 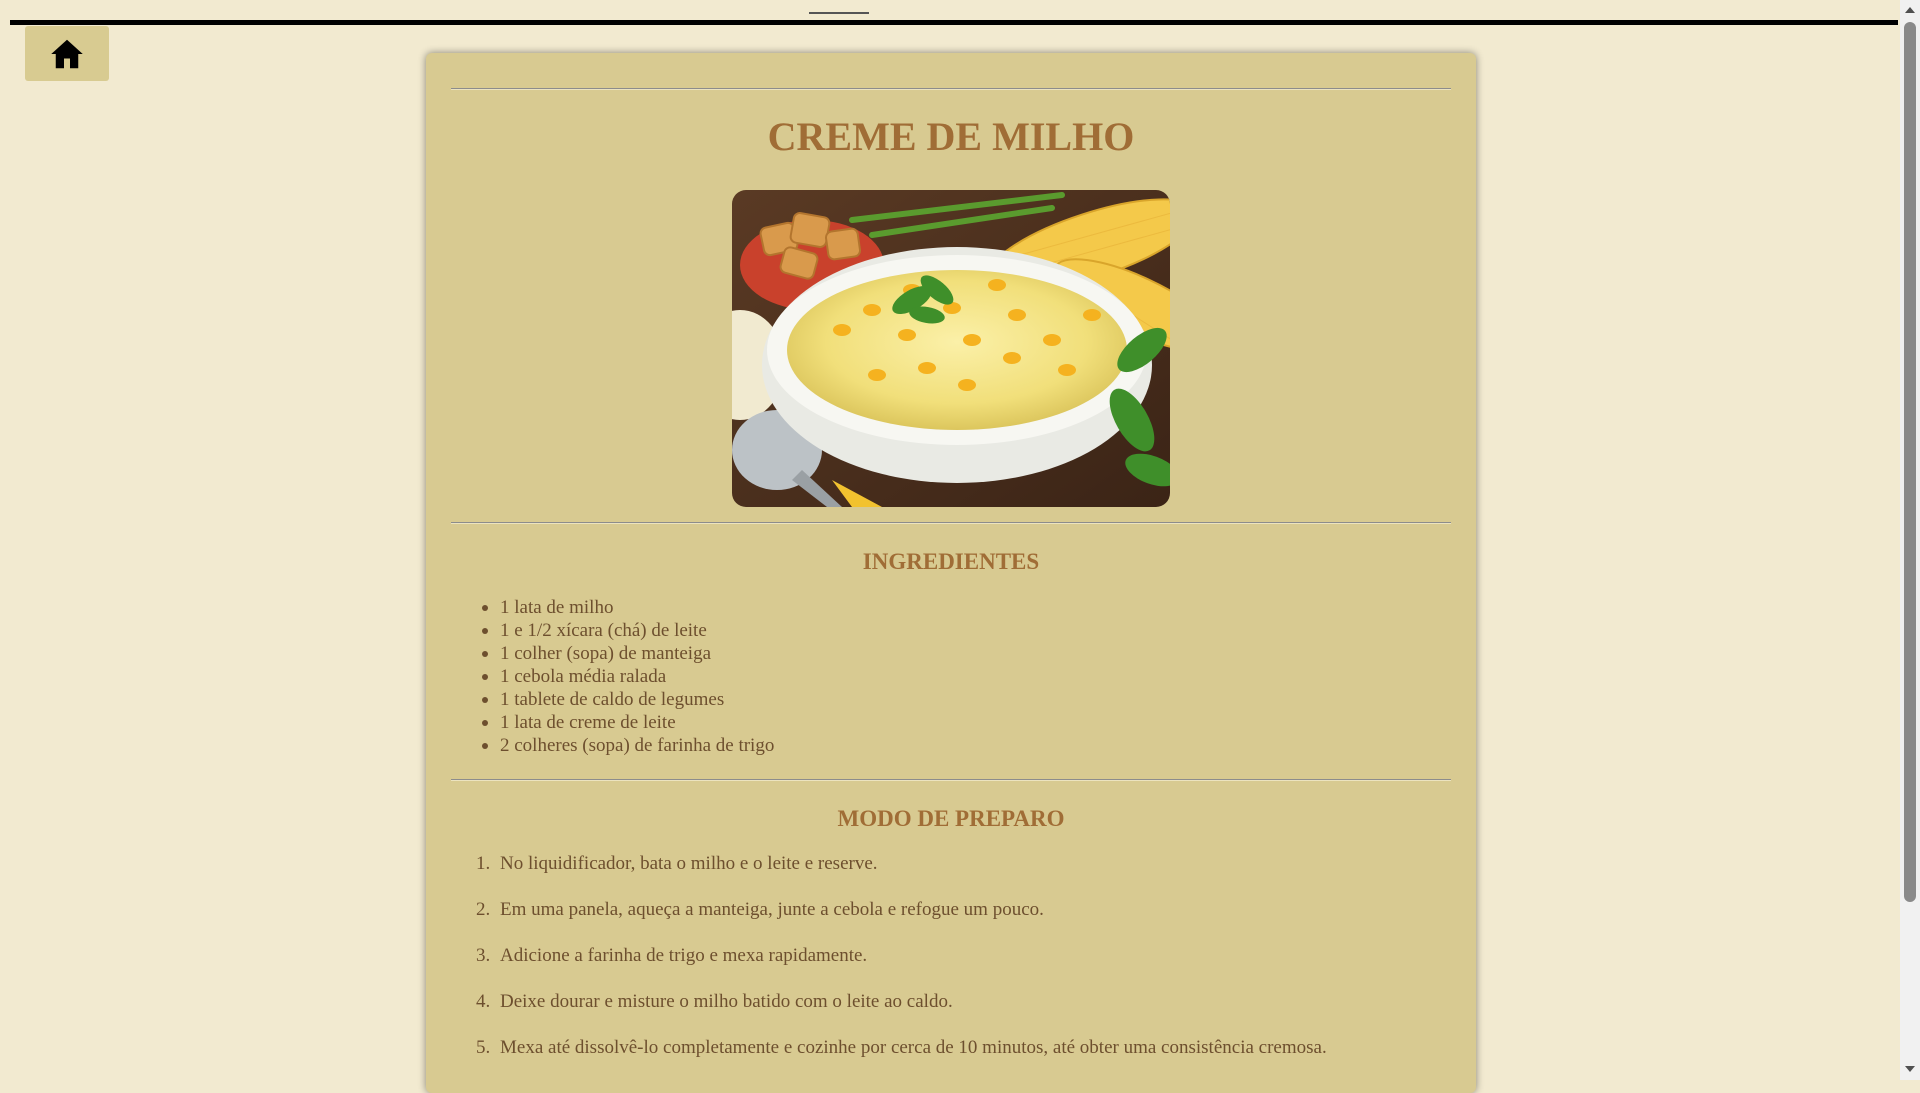 I want to click on vertical-scrollbar, so click(x=1910, y=540).